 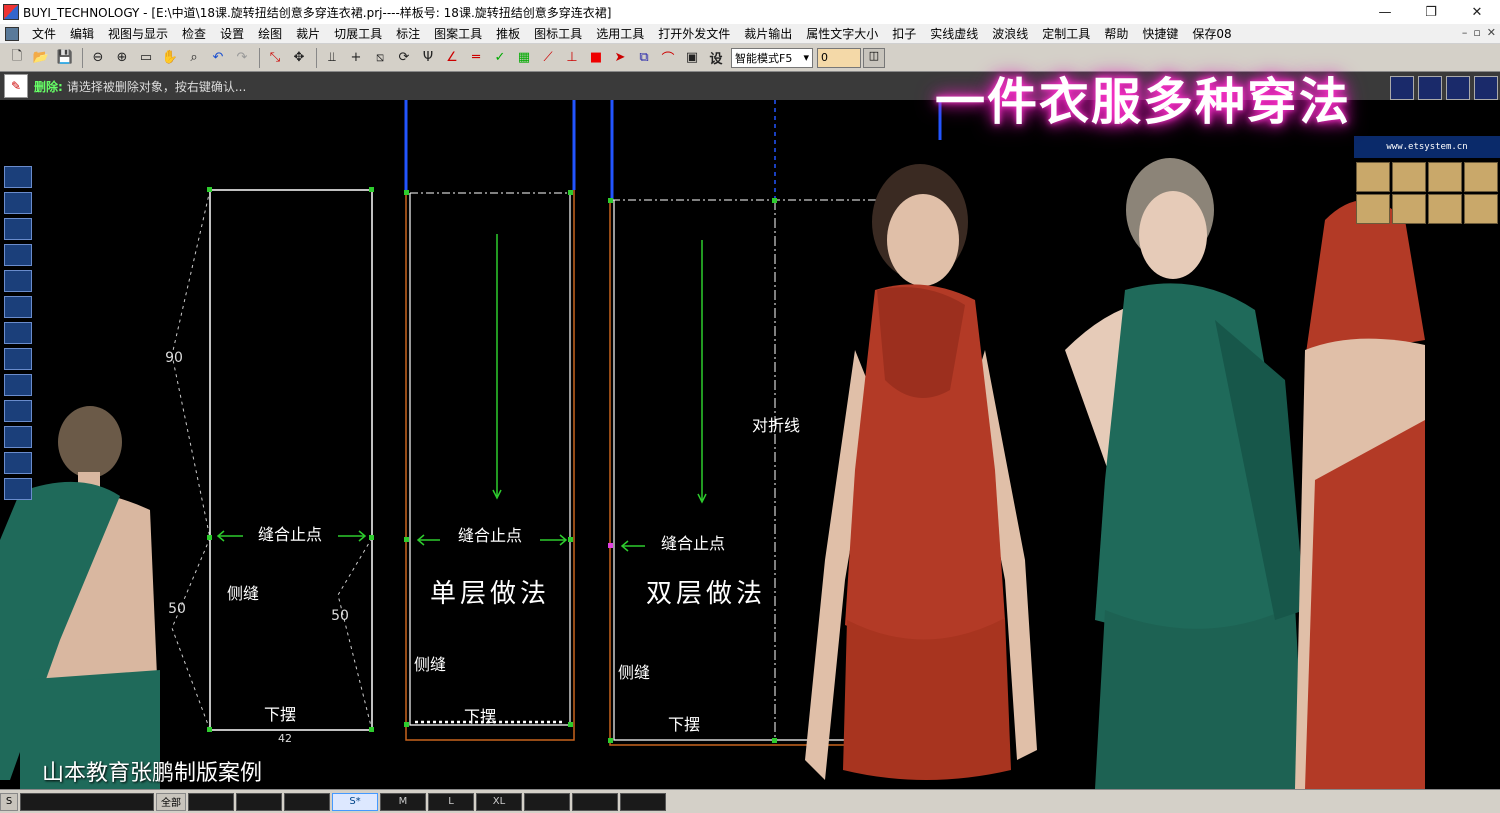 What do you see at coordinates (558, 33) in the screenshot?
I see `menu-icon-tools: 图标工具` at bounding box center [558, 33].